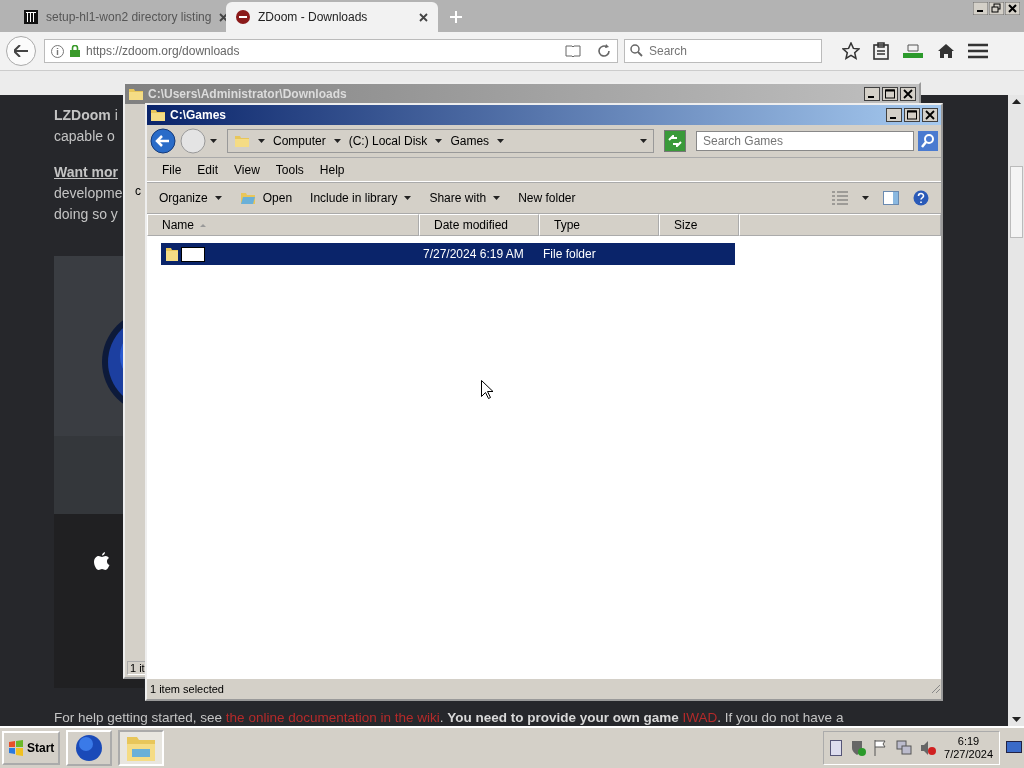 The image size is (1024, 768). Describe the element at coordinates (479, 225) in the screenshot. I see `column-header: Date modified` at that location.